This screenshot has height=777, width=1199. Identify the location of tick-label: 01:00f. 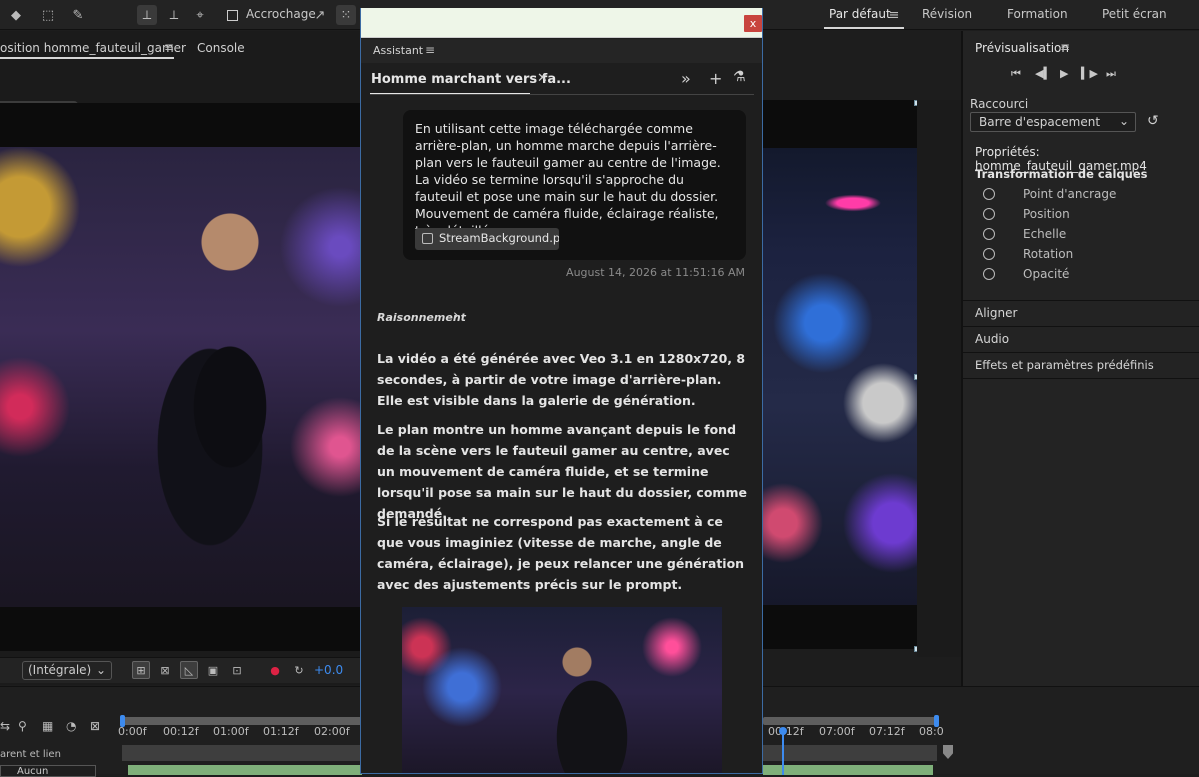
(231, 731).